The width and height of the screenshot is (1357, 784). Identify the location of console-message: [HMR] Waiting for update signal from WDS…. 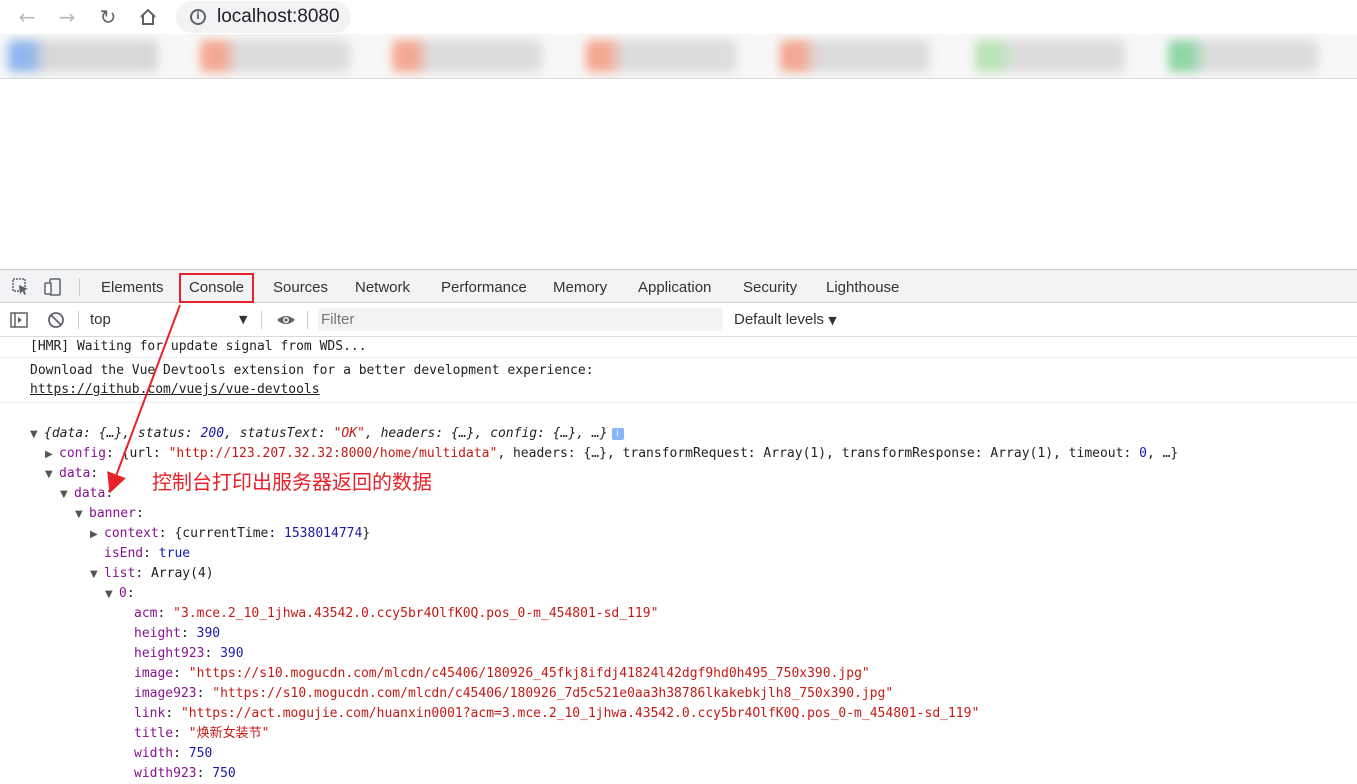
(678, 347).